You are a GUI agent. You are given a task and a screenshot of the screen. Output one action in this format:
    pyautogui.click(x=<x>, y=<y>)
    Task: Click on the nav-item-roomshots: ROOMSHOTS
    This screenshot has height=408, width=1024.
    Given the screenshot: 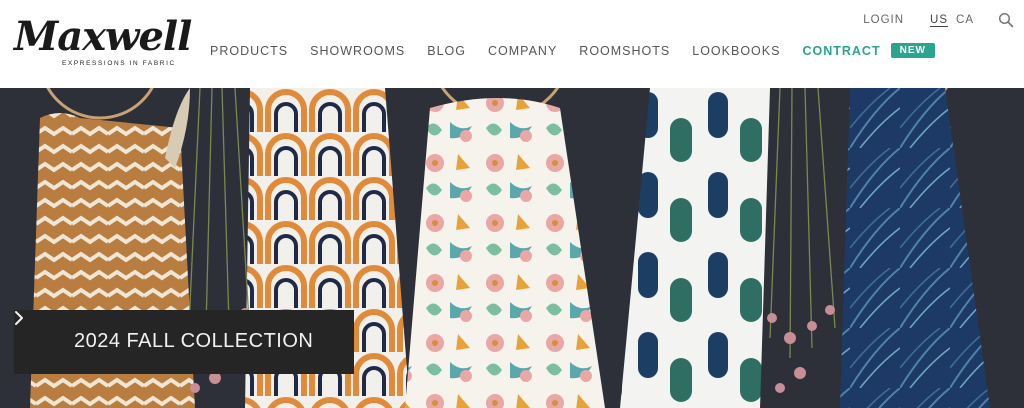 What is the action you would take?
    pyautogui.click(x=624, y=51)
    